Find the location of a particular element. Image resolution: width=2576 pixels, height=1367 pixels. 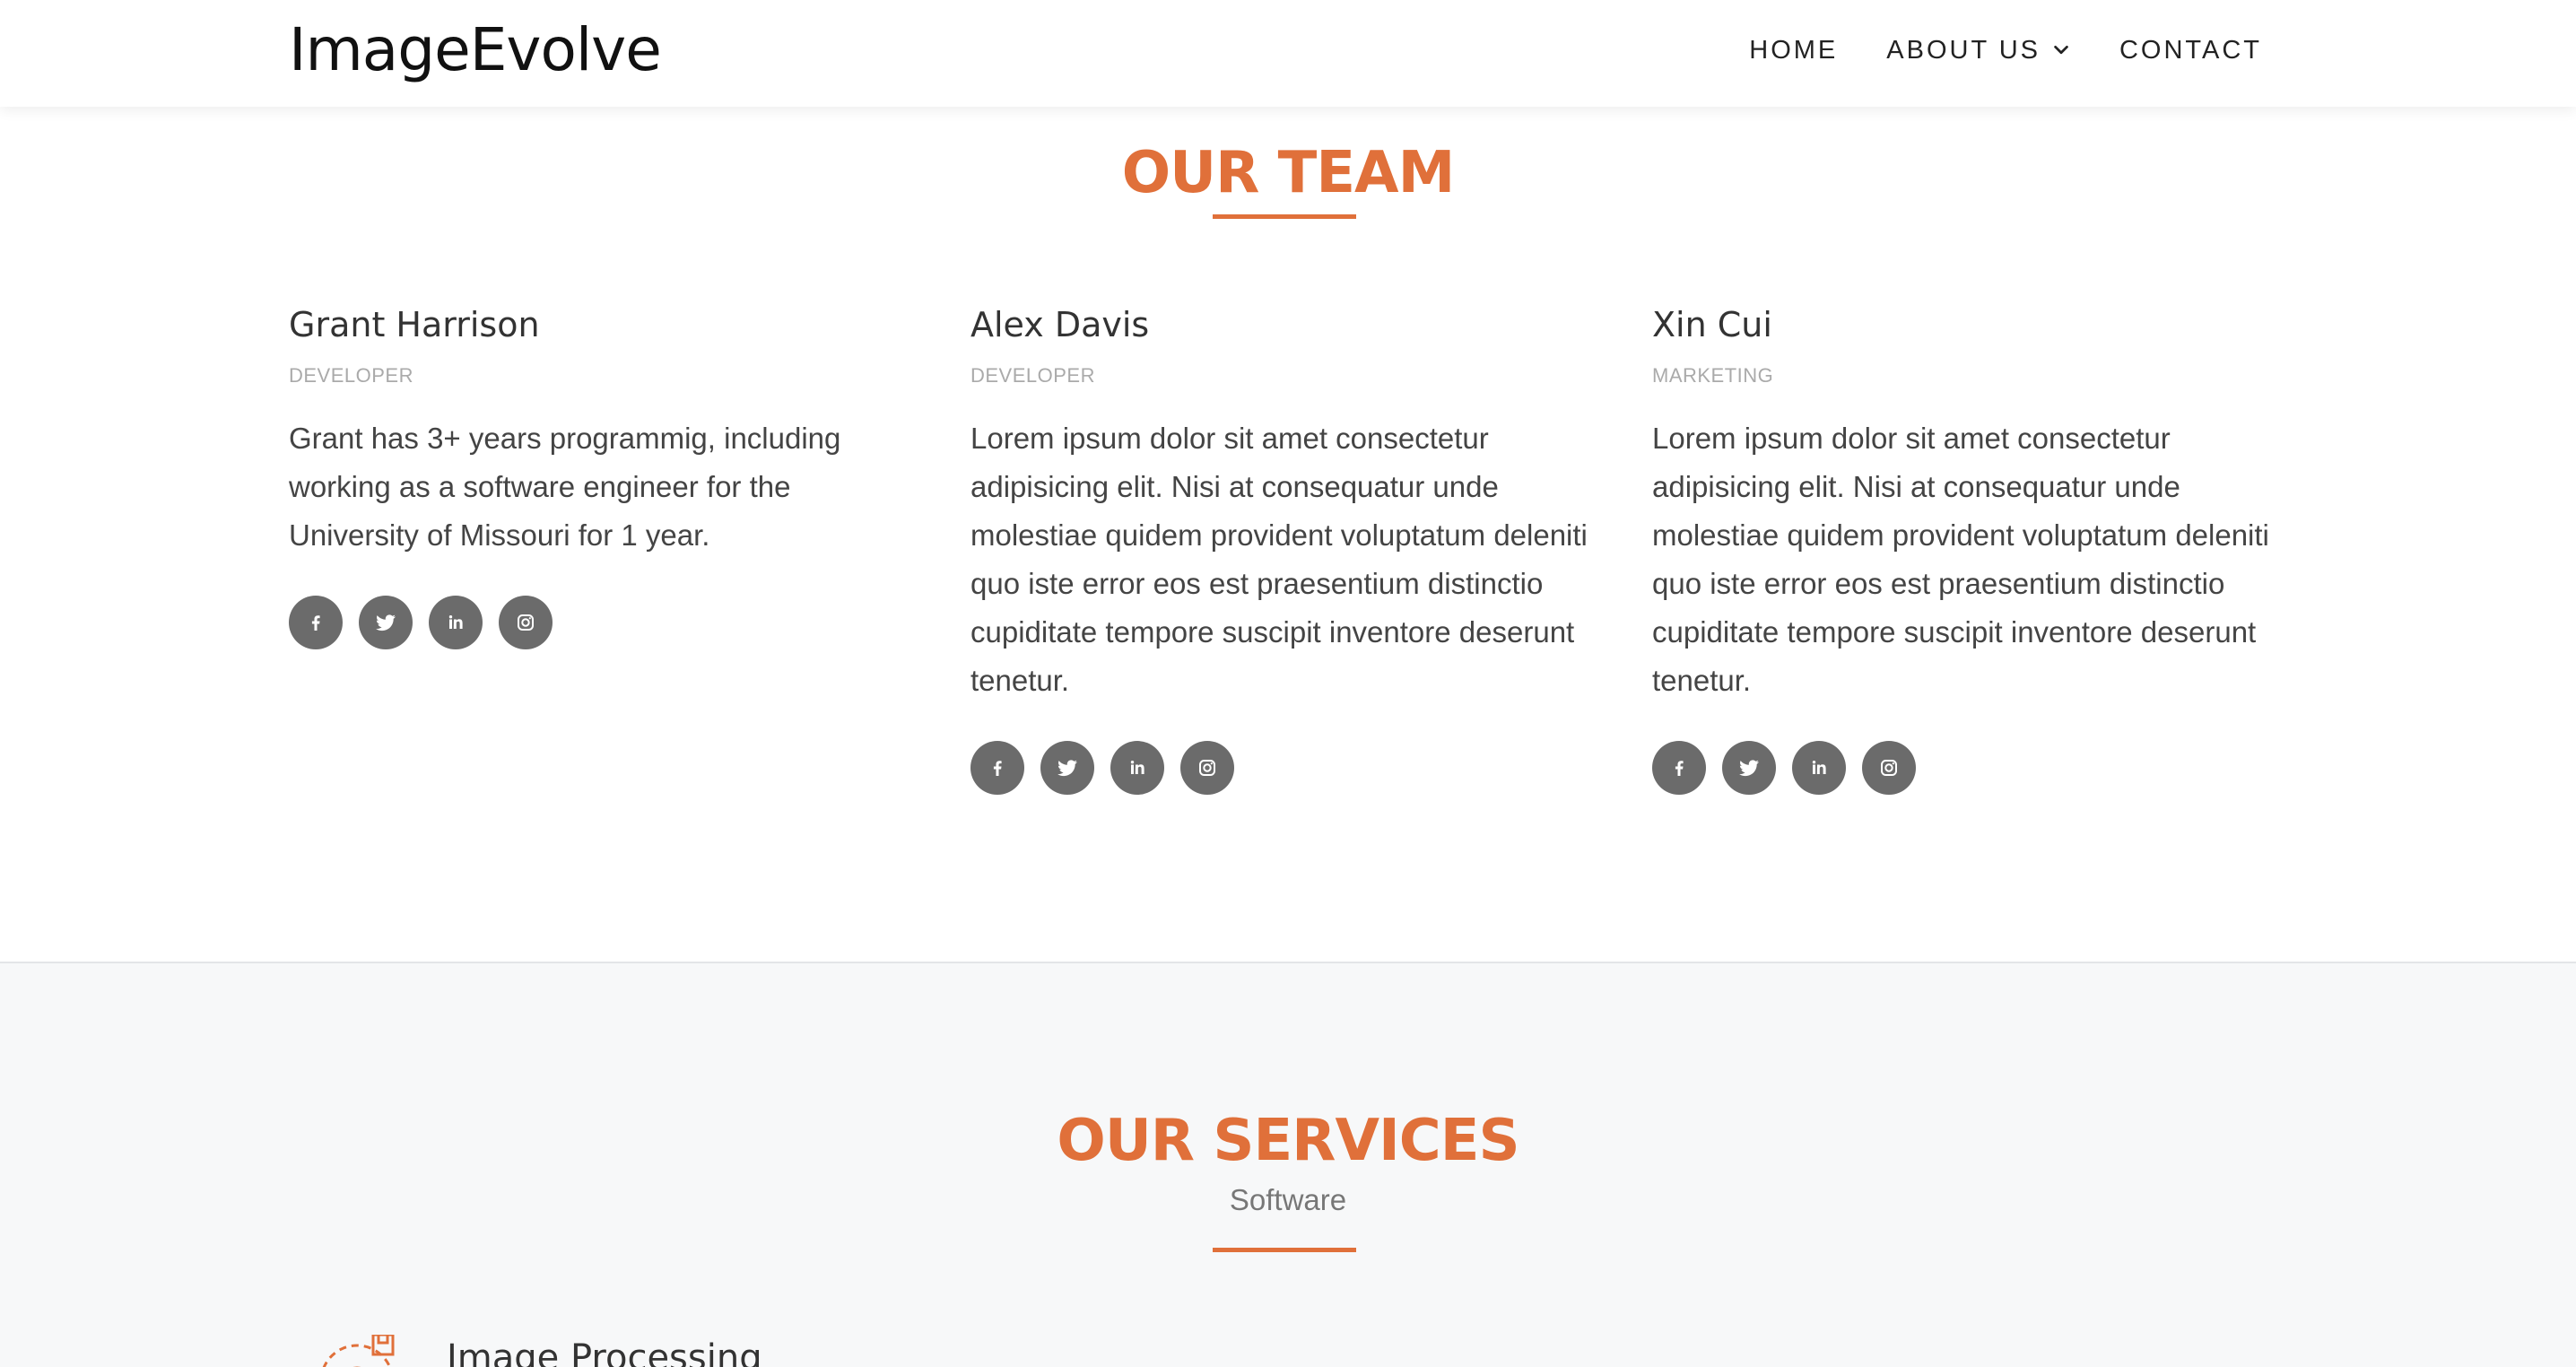

service-item: Image Processing is located at coordinates (538, 1351).